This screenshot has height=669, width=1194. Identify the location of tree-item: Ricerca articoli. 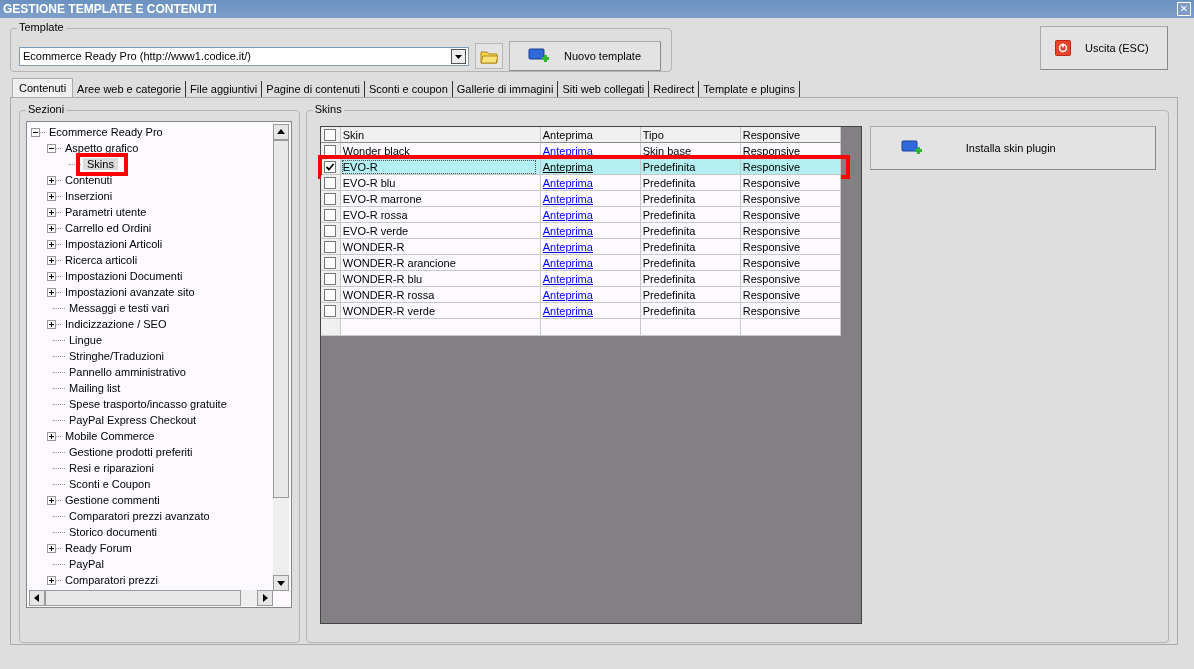
(101, 260).